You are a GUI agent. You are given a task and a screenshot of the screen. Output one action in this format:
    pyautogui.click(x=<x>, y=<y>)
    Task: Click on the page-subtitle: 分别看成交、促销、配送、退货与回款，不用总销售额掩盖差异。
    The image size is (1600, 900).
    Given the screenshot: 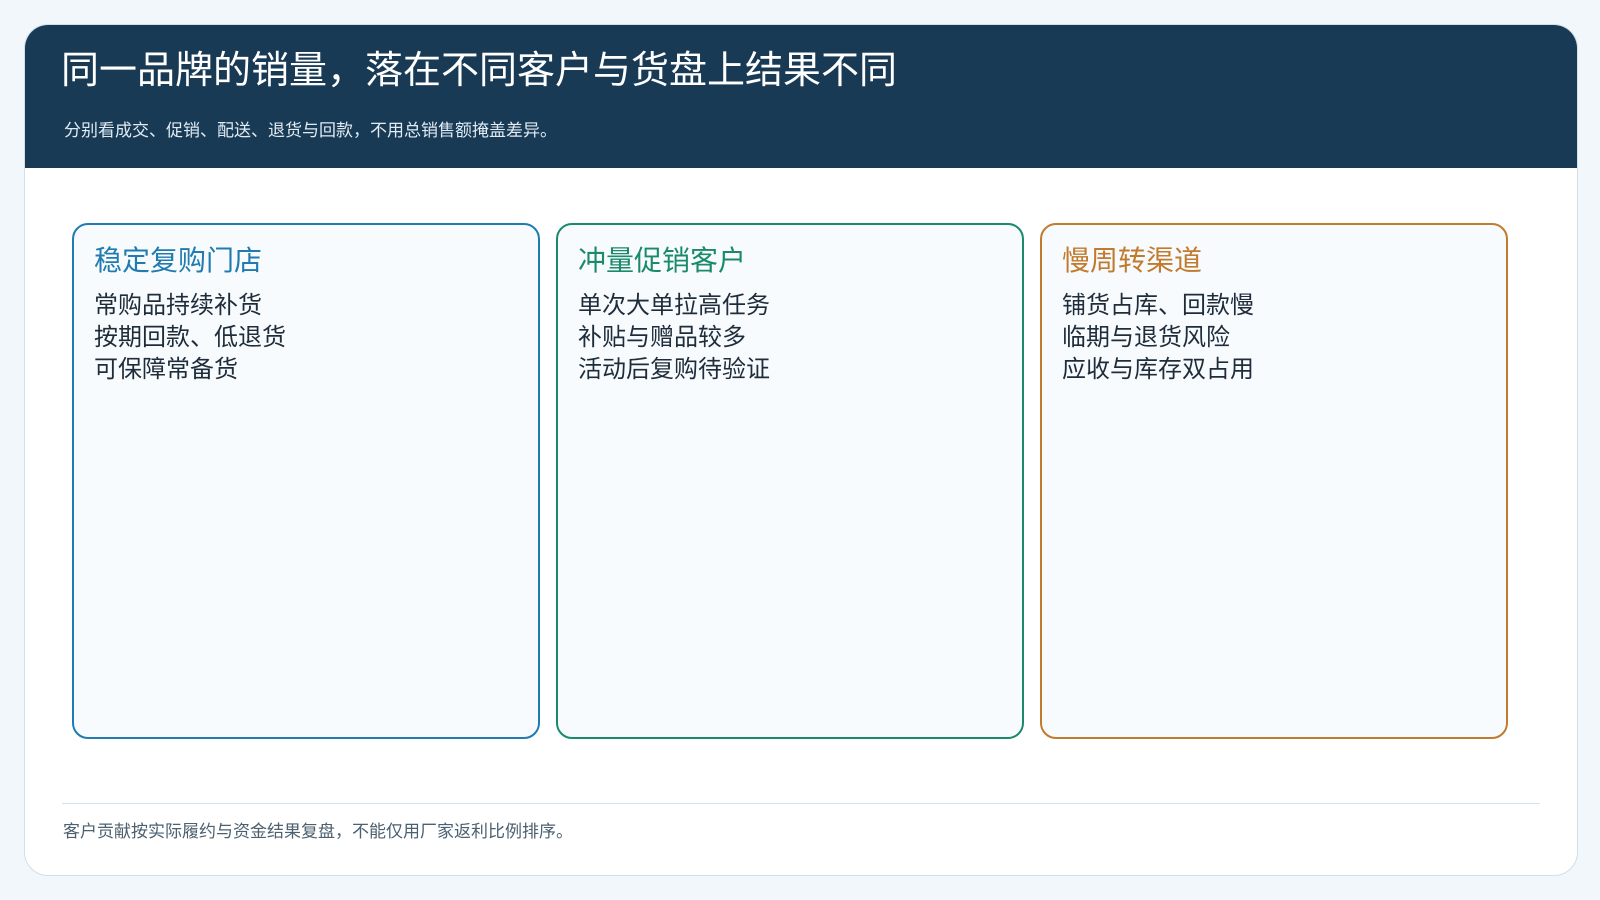 What is the action you would take?
    pyautogui.click(x=310, y=131)
    